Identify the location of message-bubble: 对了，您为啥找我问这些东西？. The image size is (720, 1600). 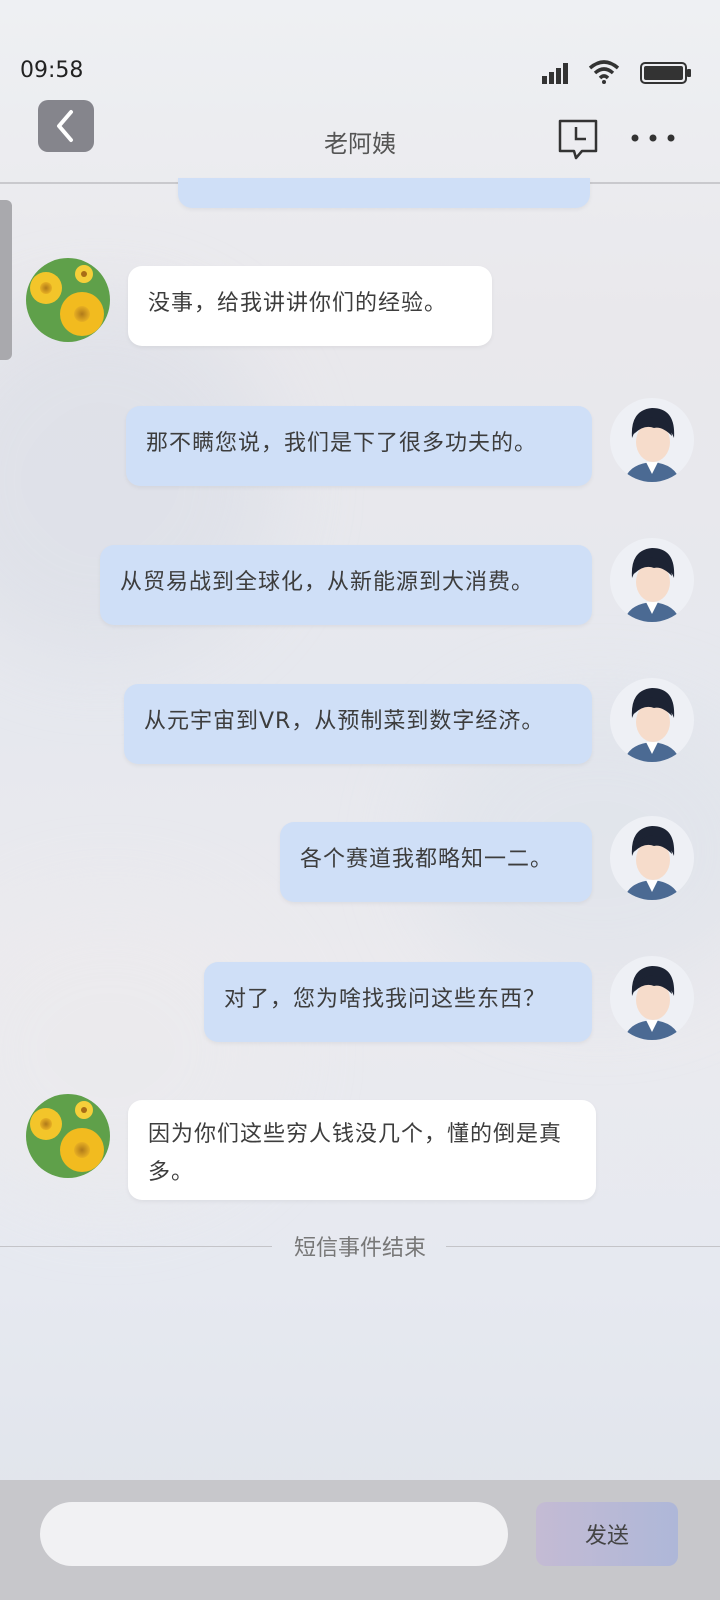
(398, 1002).